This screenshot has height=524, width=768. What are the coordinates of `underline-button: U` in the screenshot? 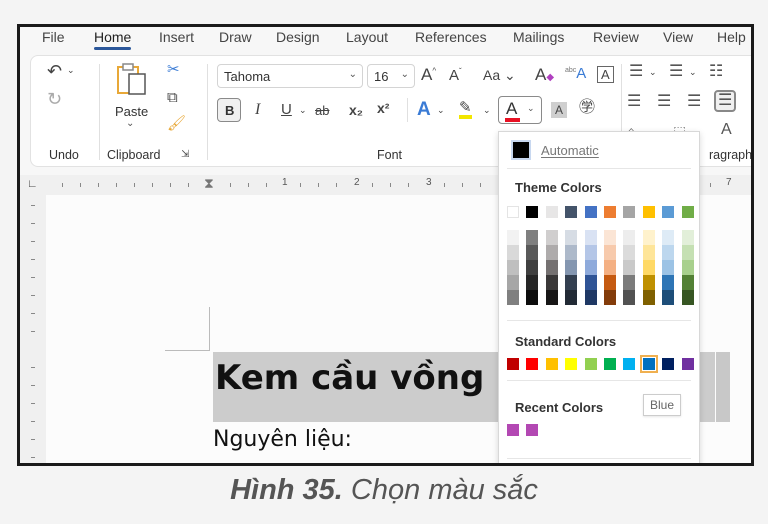 It's located at (286, 109).